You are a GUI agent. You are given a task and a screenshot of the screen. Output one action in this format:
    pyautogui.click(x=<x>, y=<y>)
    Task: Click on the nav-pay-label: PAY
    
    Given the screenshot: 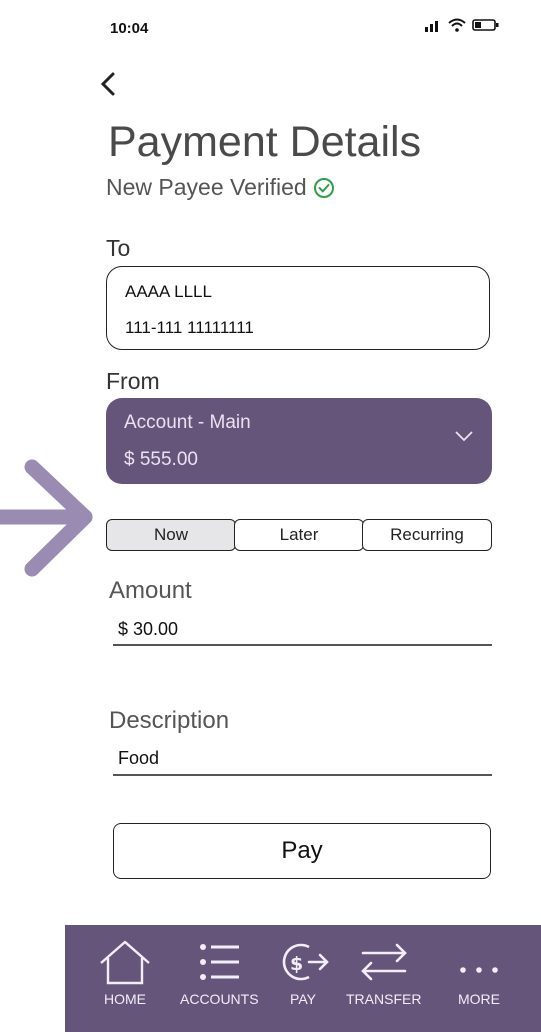 What is the action you would take?
    pyautogui.click(x=303, y=999)
    